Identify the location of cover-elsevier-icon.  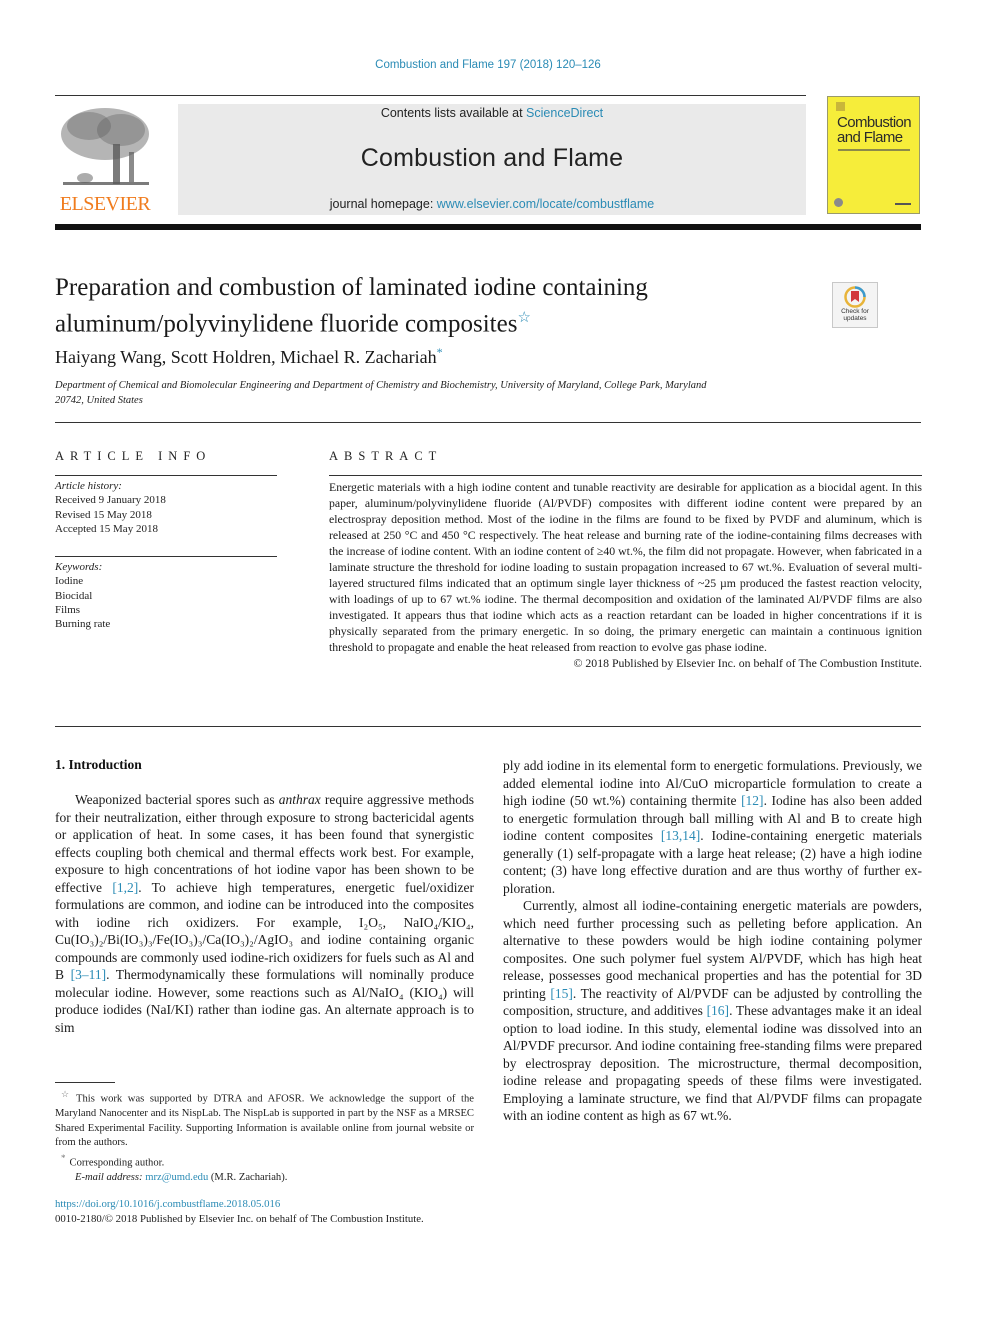
(840, 106).